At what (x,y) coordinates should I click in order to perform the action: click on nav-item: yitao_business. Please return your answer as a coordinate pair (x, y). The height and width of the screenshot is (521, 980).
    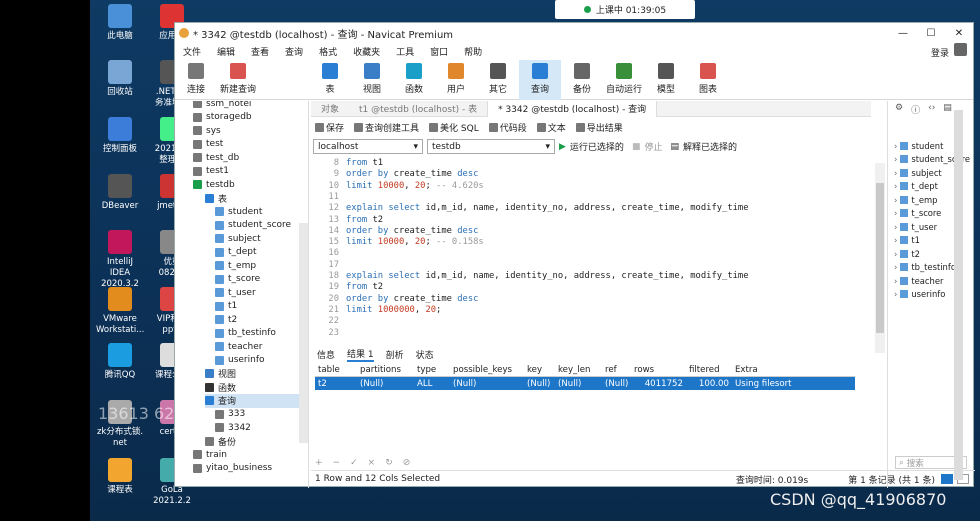
    Looking at the image, I should click on (249, 469).